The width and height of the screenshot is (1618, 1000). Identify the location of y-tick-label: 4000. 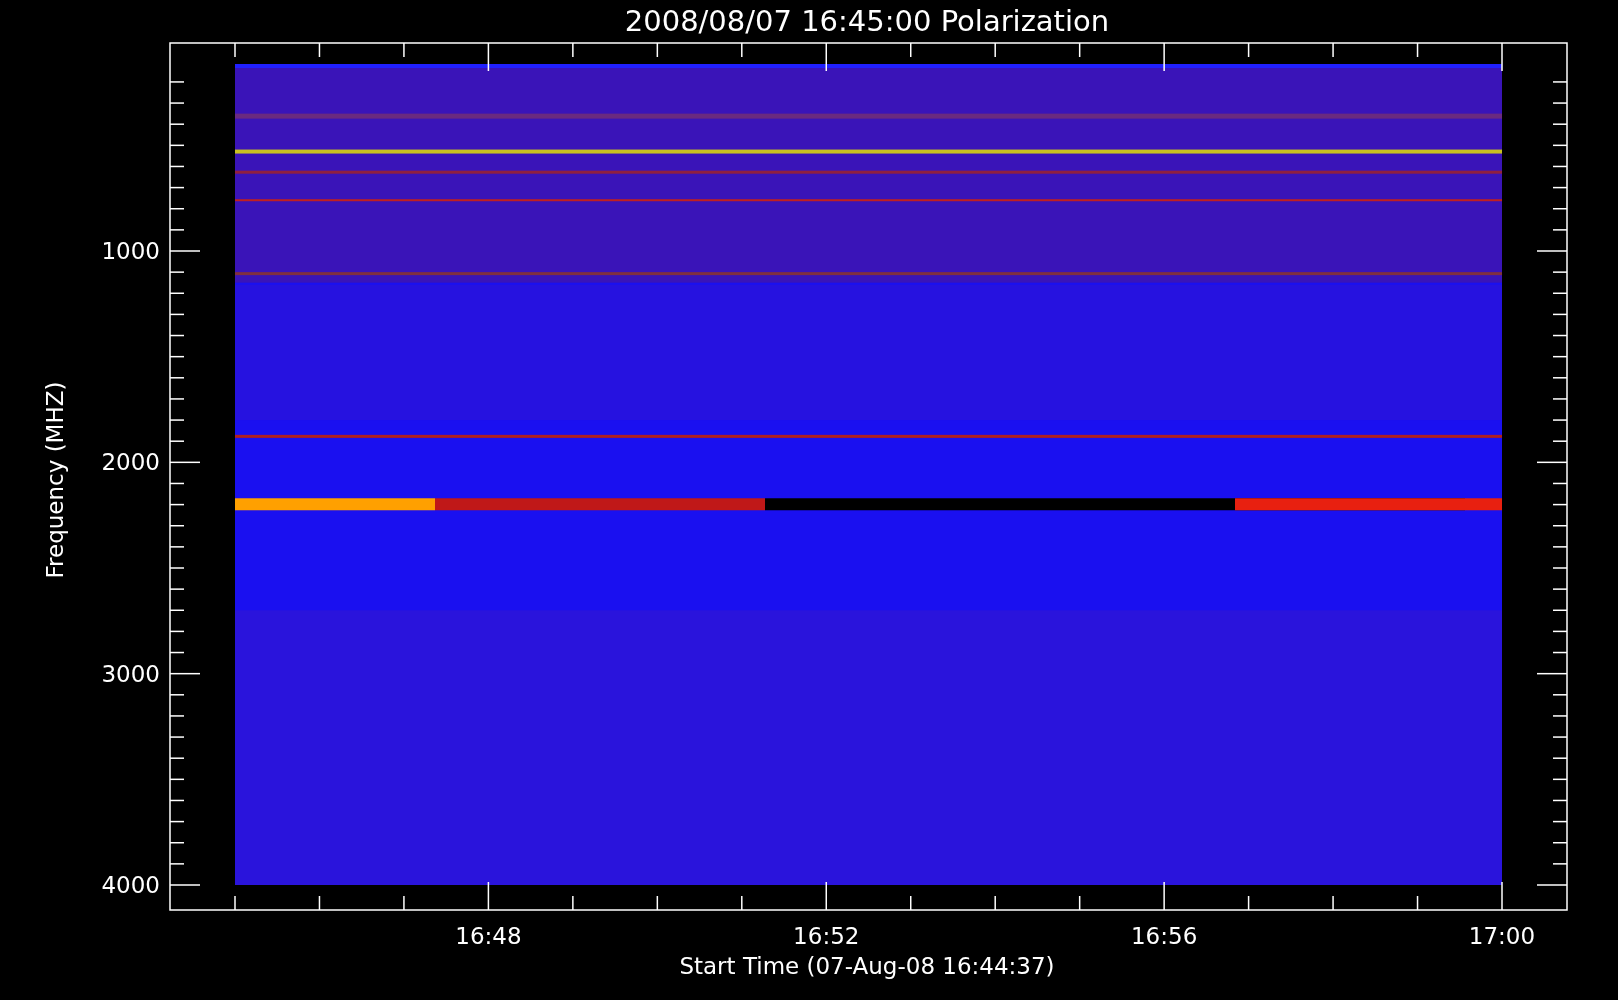
(130, 885).